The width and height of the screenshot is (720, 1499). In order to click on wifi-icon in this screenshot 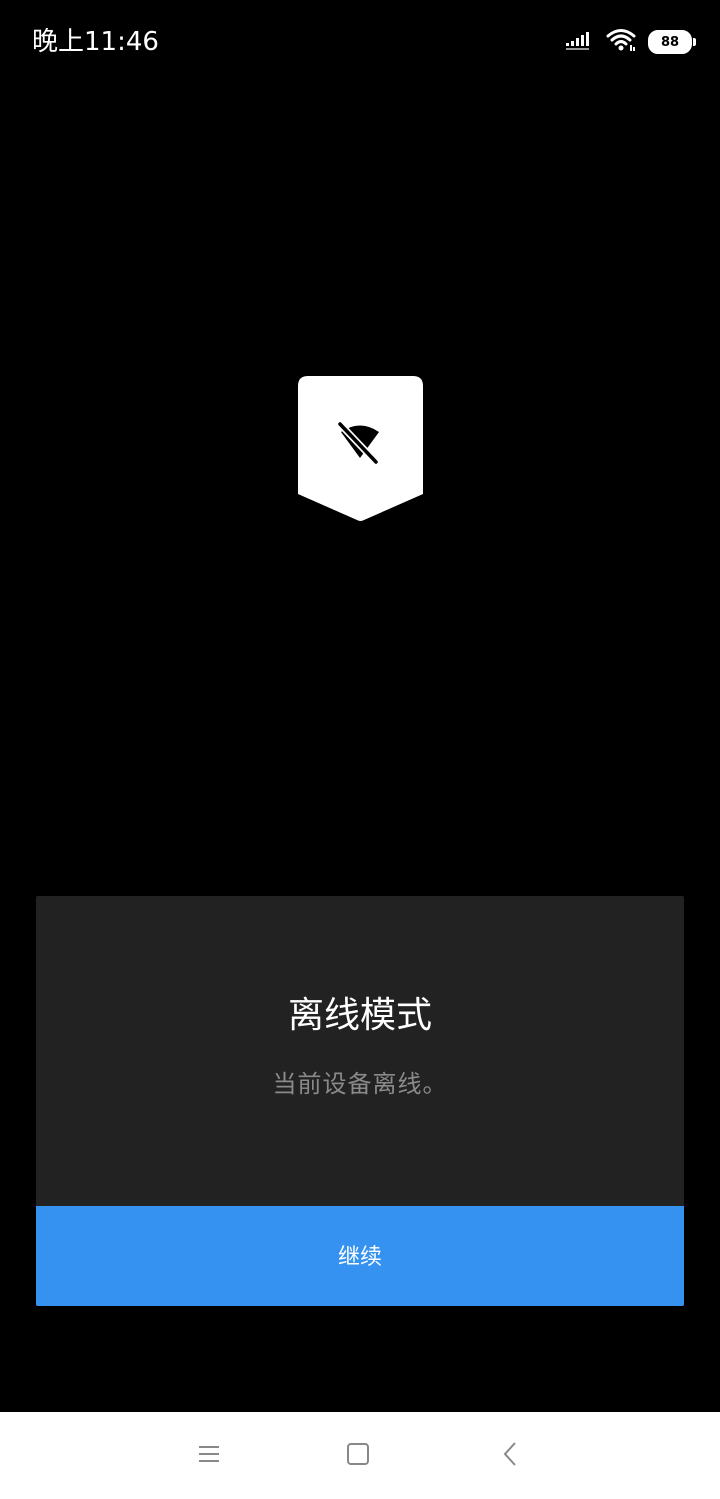, I will do `click(621, 42)`.